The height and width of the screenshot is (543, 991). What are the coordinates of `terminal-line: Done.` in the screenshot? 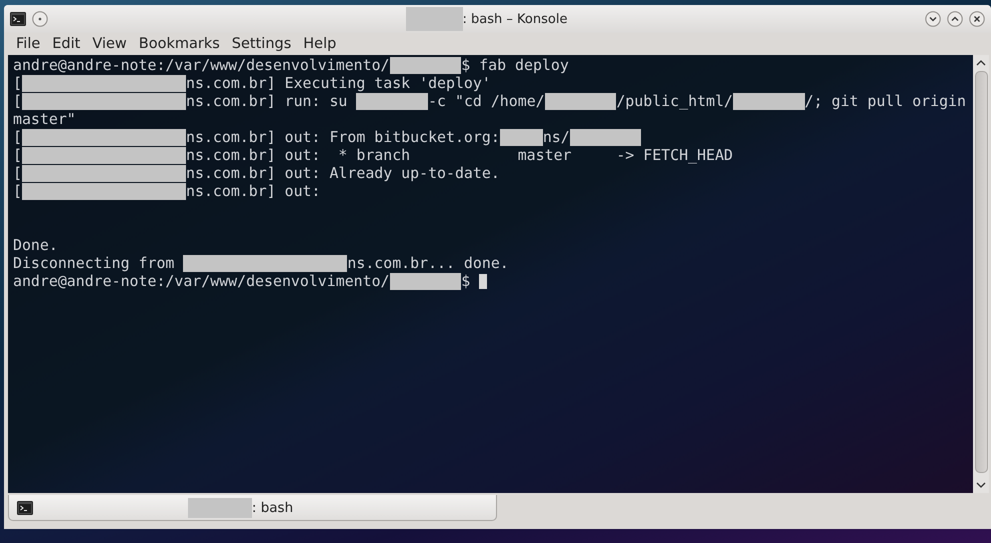 It's located at (35, 245).